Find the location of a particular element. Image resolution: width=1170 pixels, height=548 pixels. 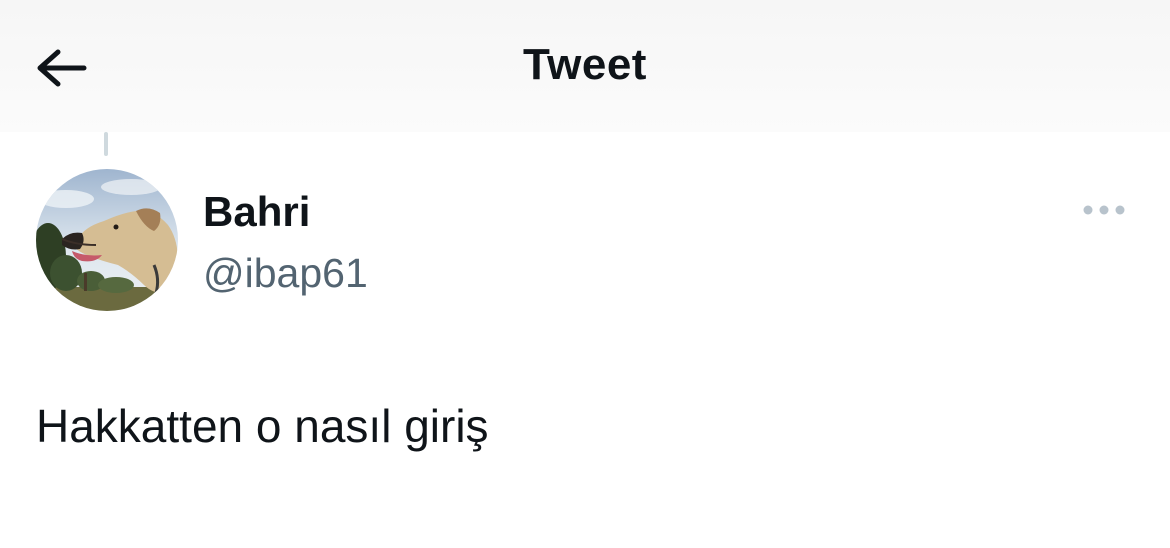

tweet-text: Hakkatten o nasıl giriş is located at coordinates (262, 426).